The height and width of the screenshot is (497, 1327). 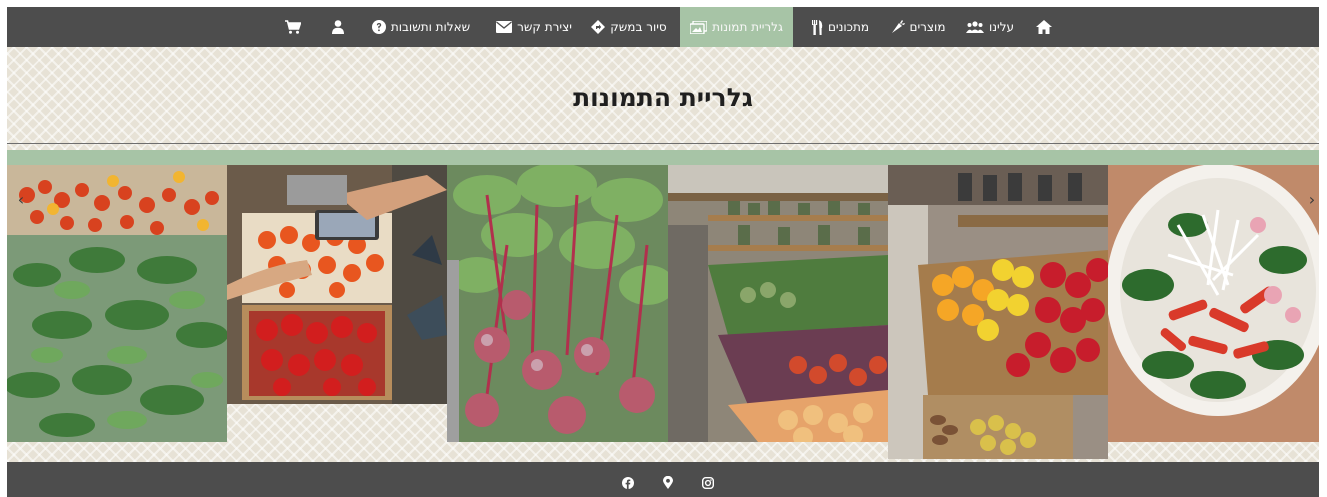 What do you see at coordinates (708, 483) in the screenshot?
I see `instagram-icon` at bounding box center [708, 483].